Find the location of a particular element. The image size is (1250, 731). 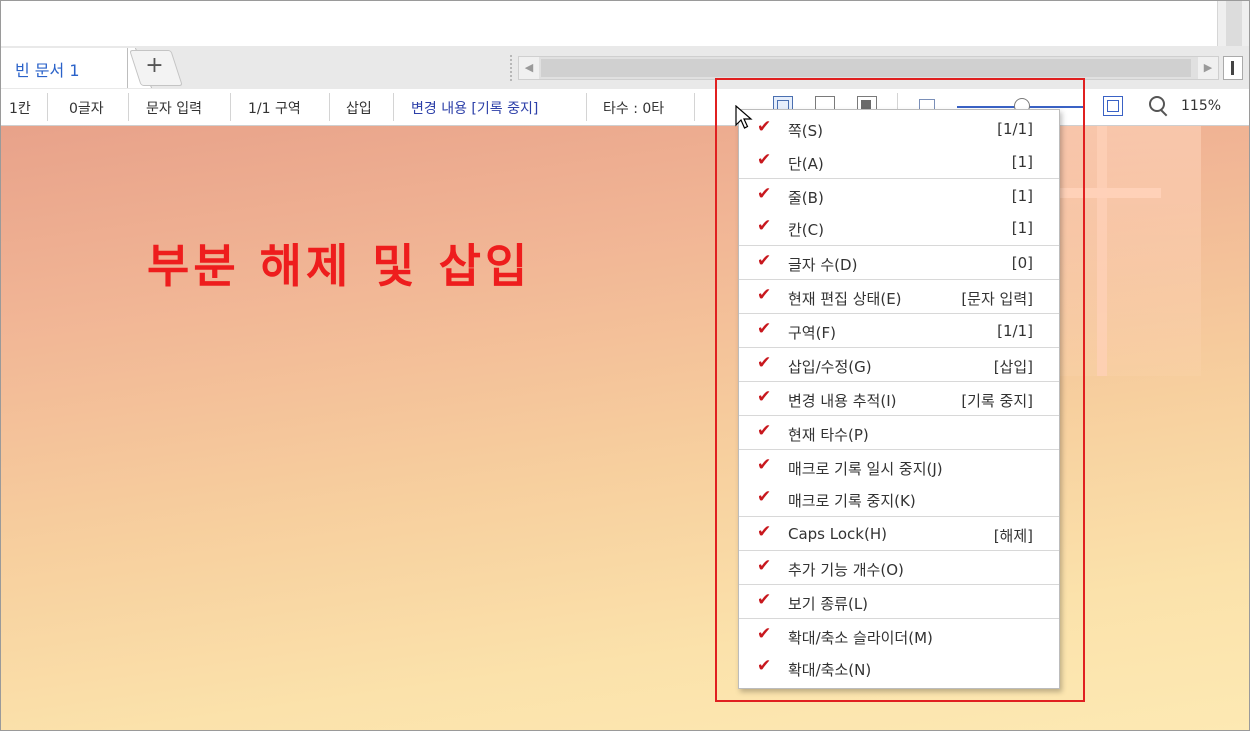

menu-item-label: 쪽(S) is located at coordinates (806, 131).